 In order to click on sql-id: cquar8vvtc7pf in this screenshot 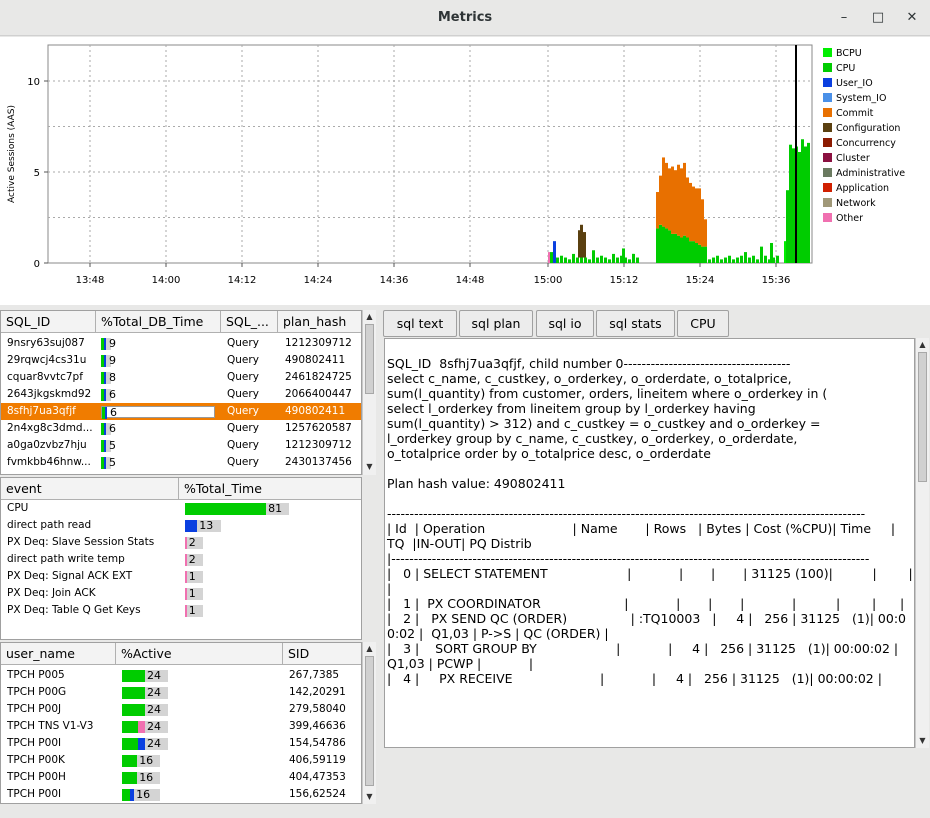, I will do `click(45, 377)`.